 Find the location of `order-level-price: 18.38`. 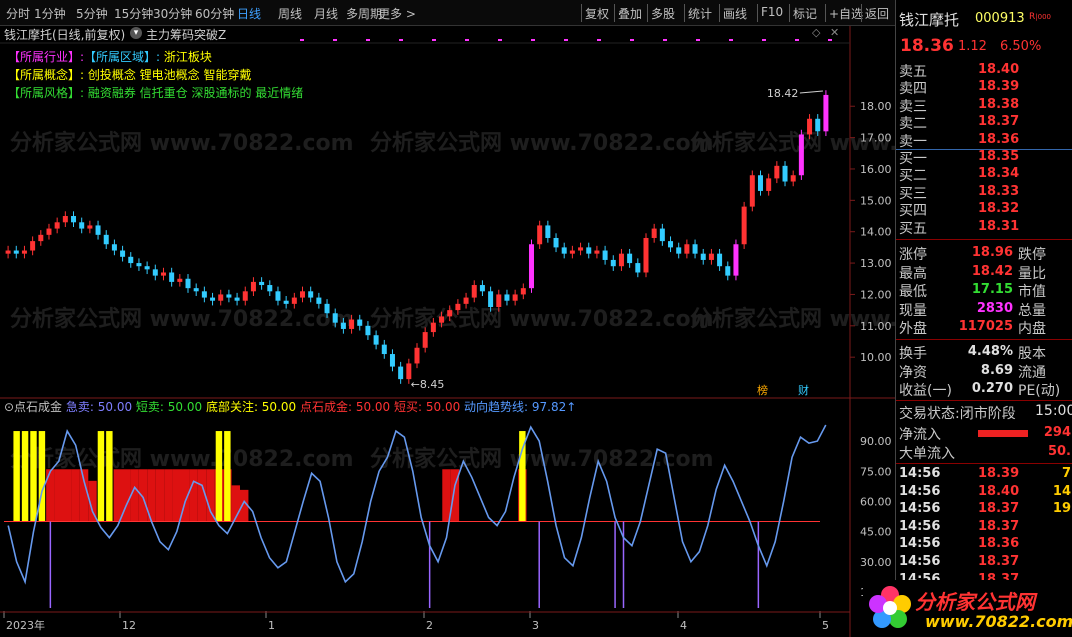

order-level-price: 18.38 is located at coordinates (999, 104).